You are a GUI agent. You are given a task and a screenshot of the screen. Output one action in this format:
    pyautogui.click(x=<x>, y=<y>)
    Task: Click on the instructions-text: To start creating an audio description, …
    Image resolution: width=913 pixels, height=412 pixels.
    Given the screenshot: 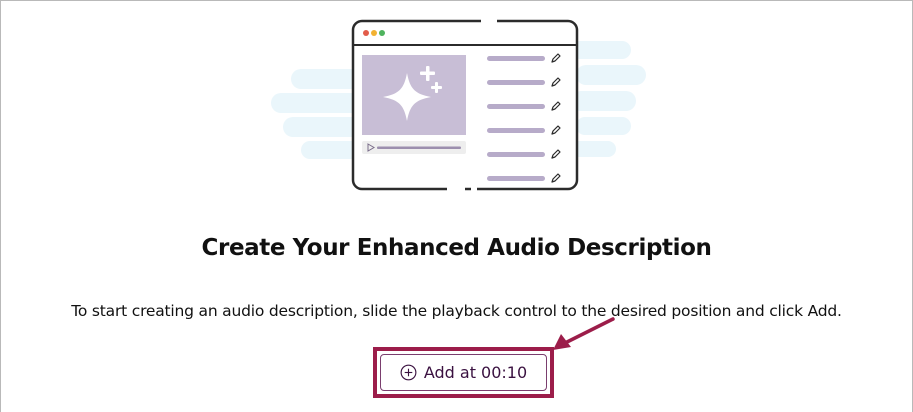 What is the action you would take?
    pyautogui.click(x=456, y=311)
    